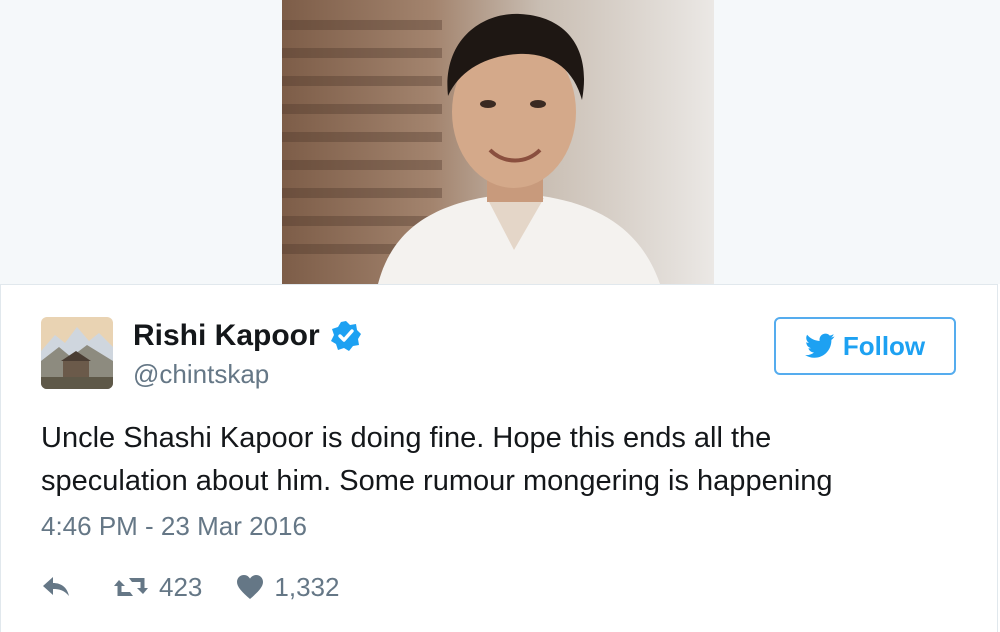  Describe the element at coordinates (174, 526) in the screenshot. I see `tweet-timestamp: 4:46 PM - 23 Mar 2016` at that location.